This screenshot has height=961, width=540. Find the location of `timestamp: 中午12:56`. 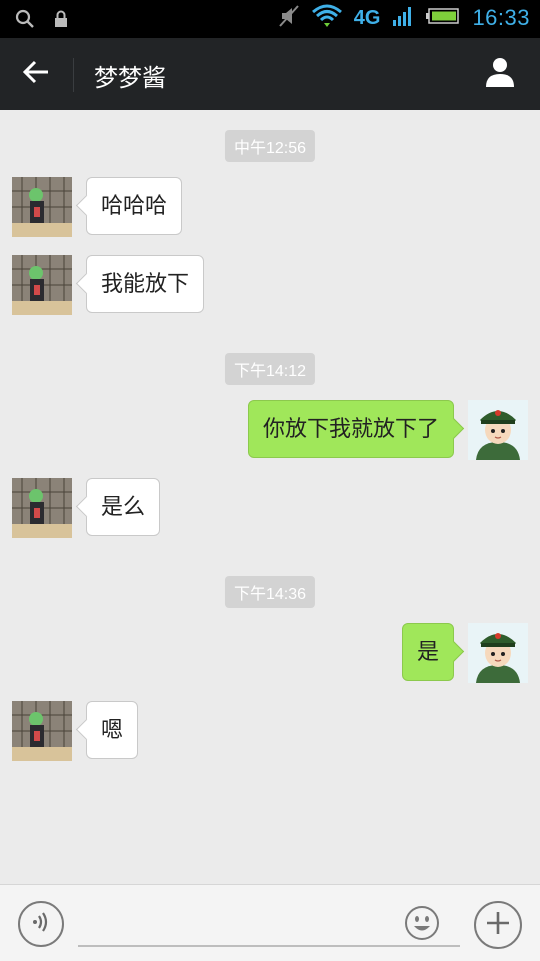

timestamp: 中午12:56 is located at coordinates (270, 146).